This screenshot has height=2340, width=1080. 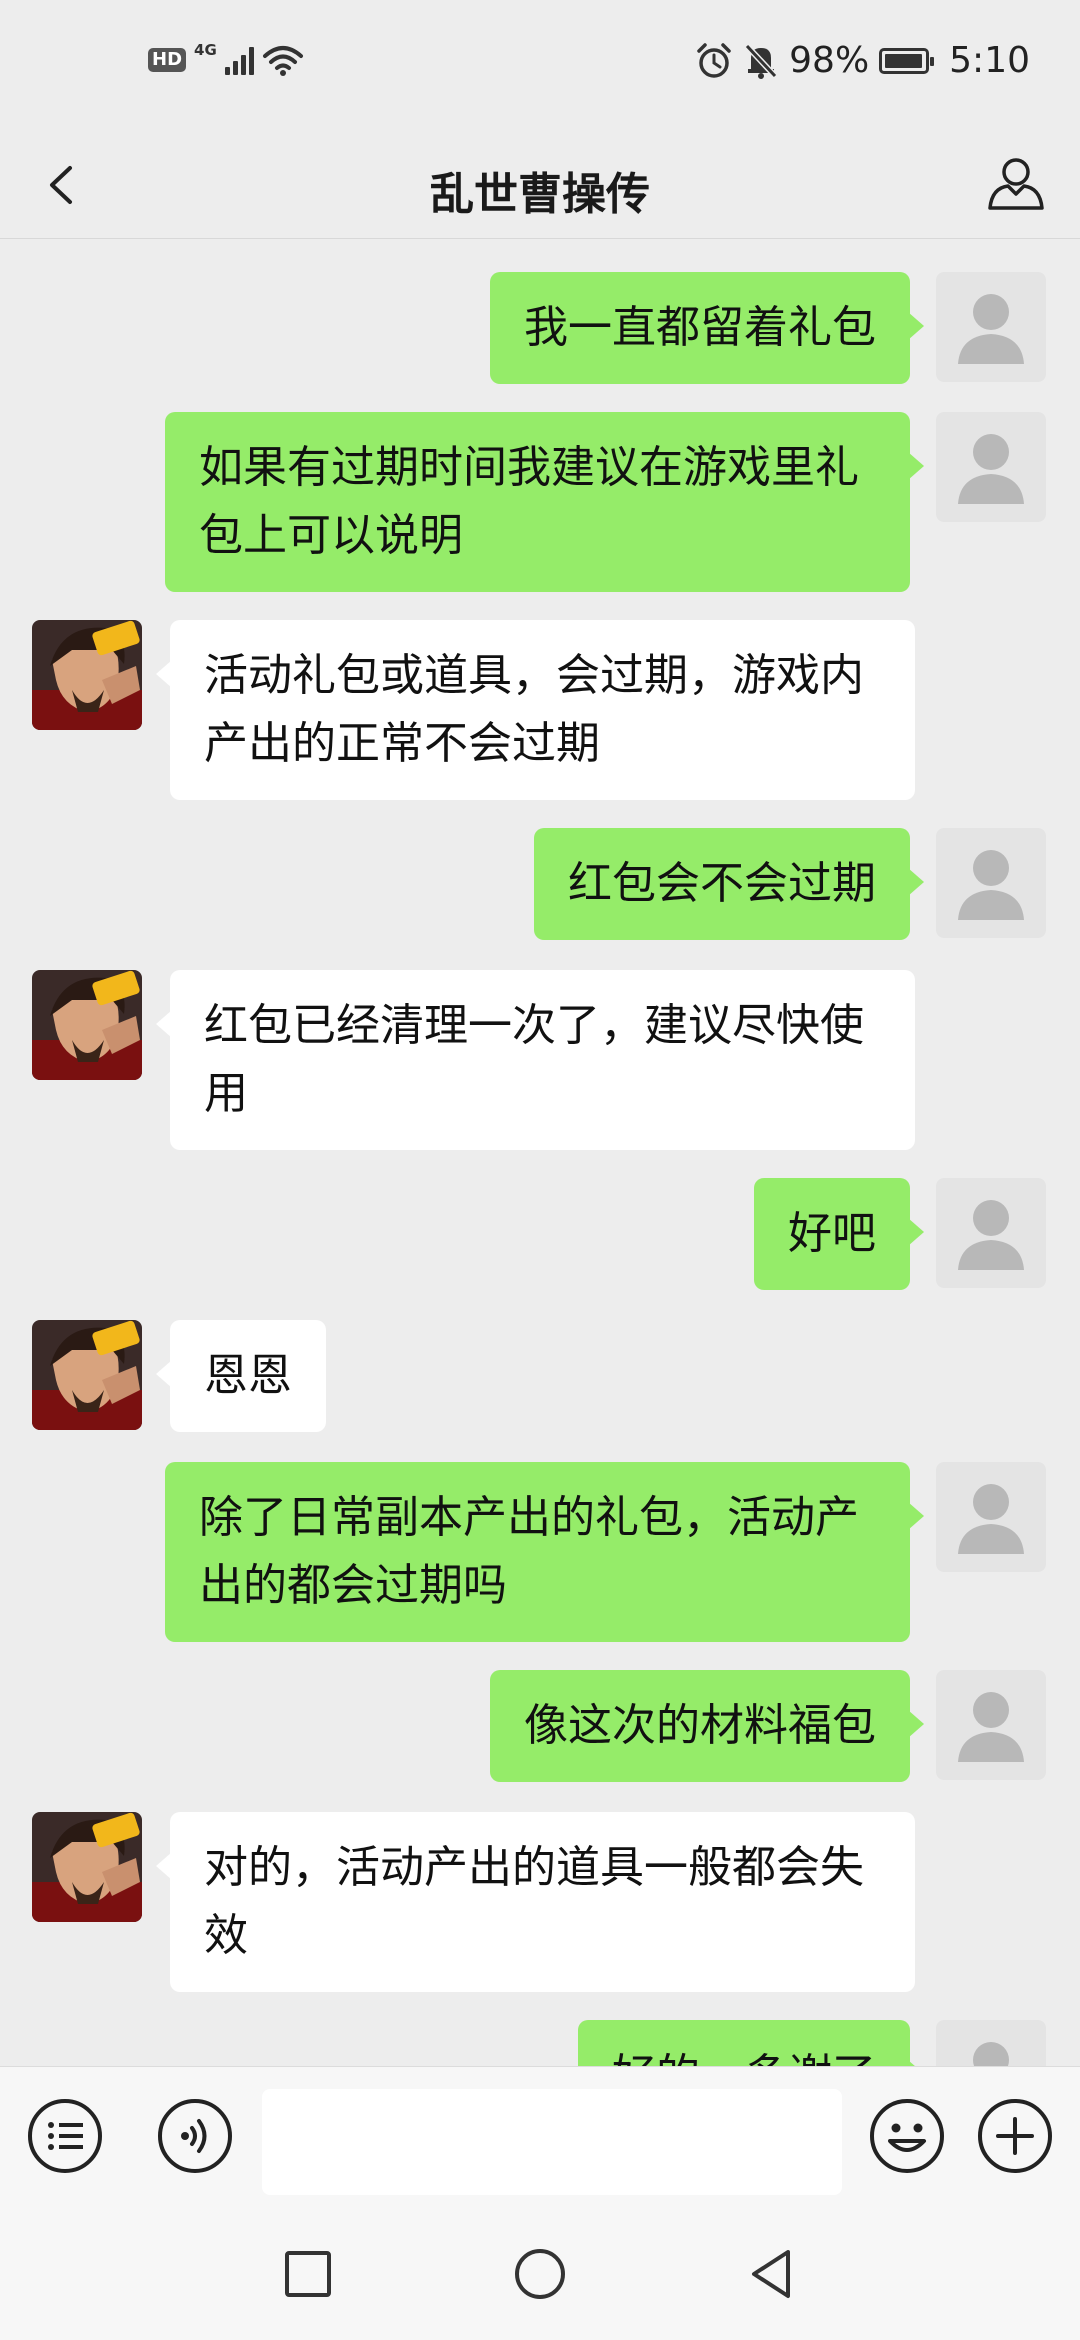 What do you see at coordinates (535, 1060) in the screenshot?
I see `message-bubble-incoming: 红包已经清理一次了，建议尽快使用` at bounding box center [535, 1060].